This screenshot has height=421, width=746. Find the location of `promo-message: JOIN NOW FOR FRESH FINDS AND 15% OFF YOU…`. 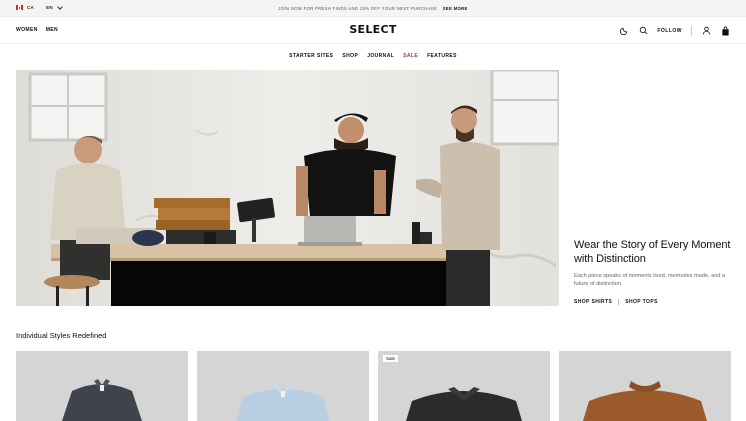

promo-message: JOIN NOW FOR FRESH FINDS AND 15% OFF YOU… is located at coordinates (373, 8).